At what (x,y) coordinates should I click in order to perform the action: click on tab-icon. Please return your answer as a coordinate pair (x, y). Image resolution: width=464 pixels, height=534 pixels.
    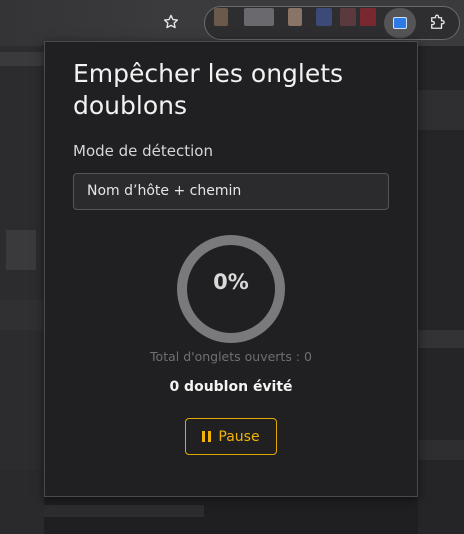
    Looking at the image, I should click on (400, 23).